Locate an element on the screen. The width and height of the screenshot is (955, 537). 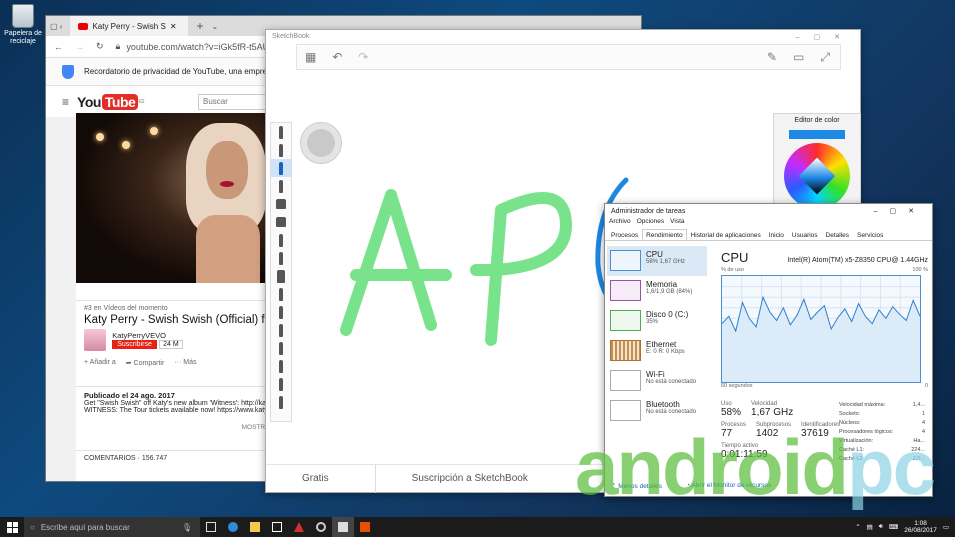
logo-tube: Tube is located at coordinates (120, 101).